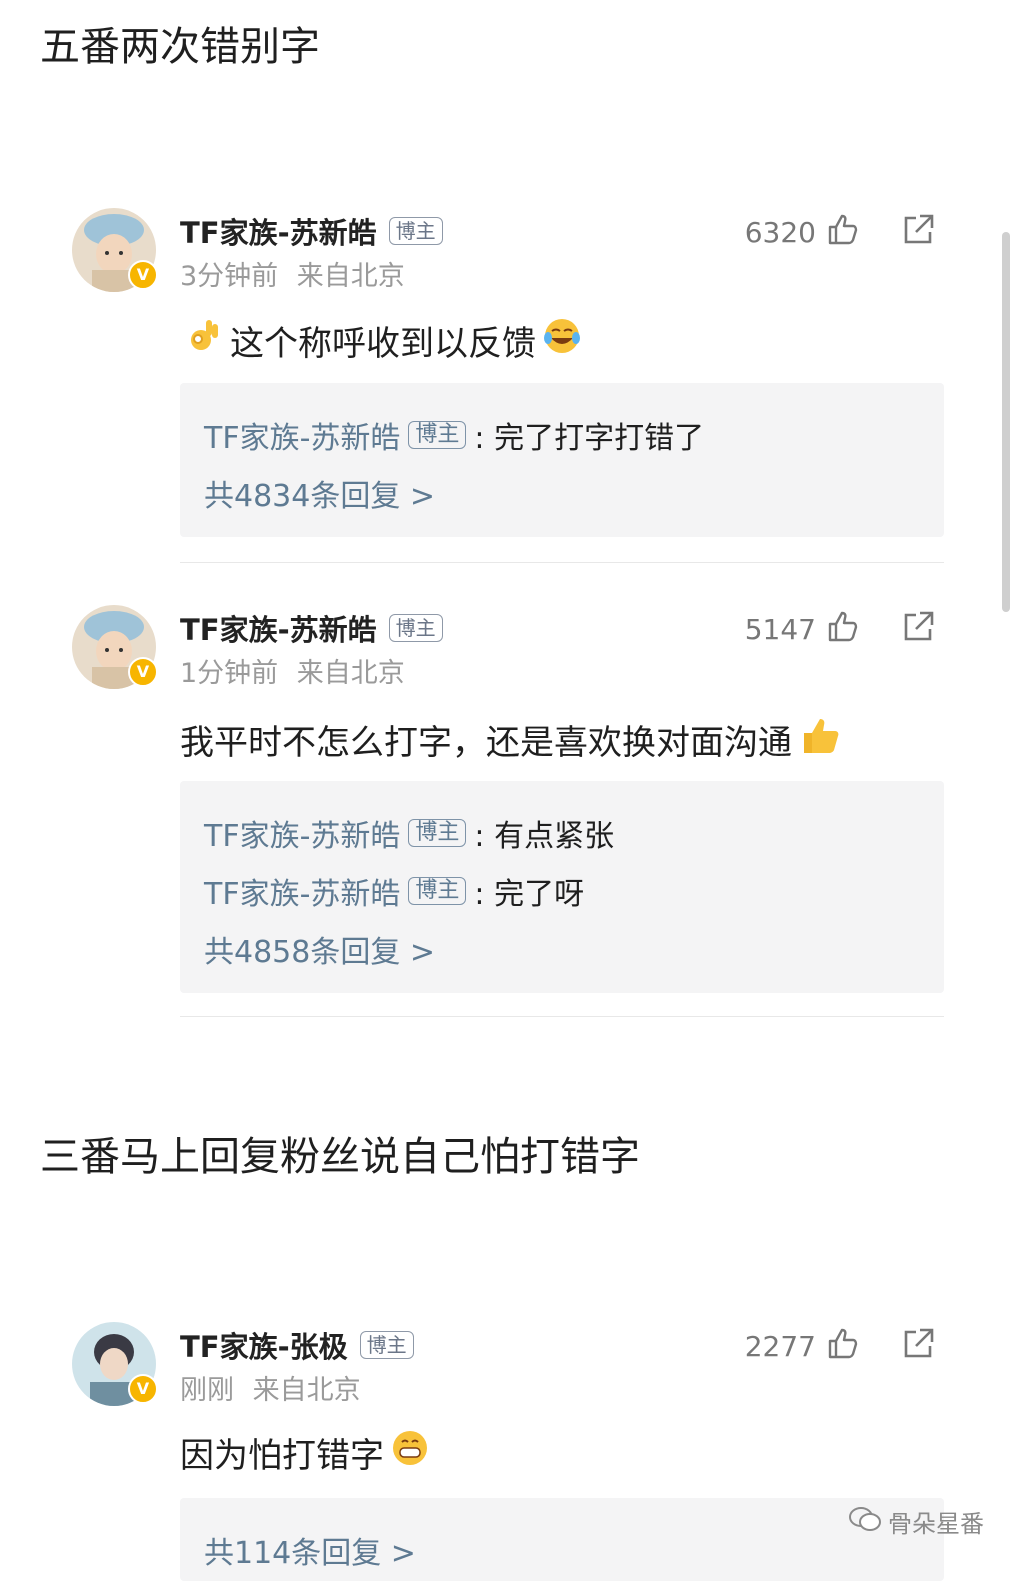  I want to click on reply-line: TF家族-苏新皓 博主 : 完了呀, so click(394, 891).